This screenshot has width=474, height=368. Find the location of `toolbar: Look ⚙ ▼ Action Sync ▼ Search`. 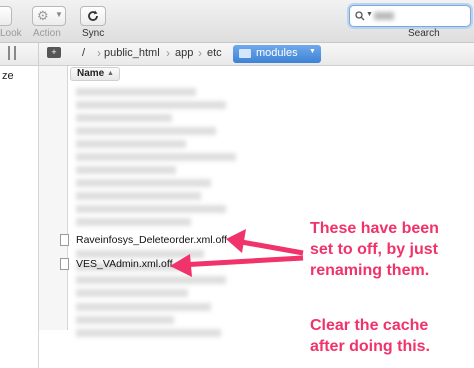

toolbar: Look ⚙ ▼ Action Sync ▼ Search is located at coordinates (237, 21).